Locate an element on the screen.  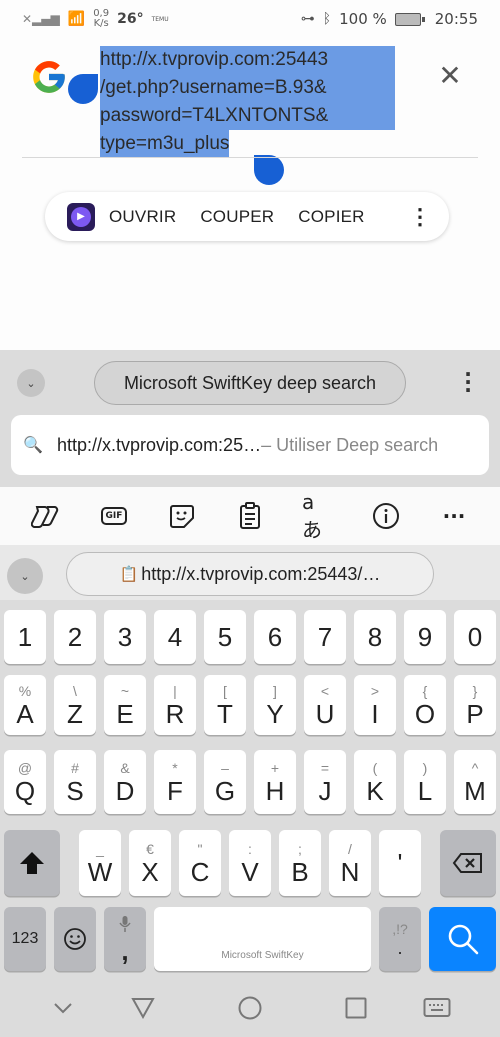
key-k: (K is located at coordinates (375, 782).